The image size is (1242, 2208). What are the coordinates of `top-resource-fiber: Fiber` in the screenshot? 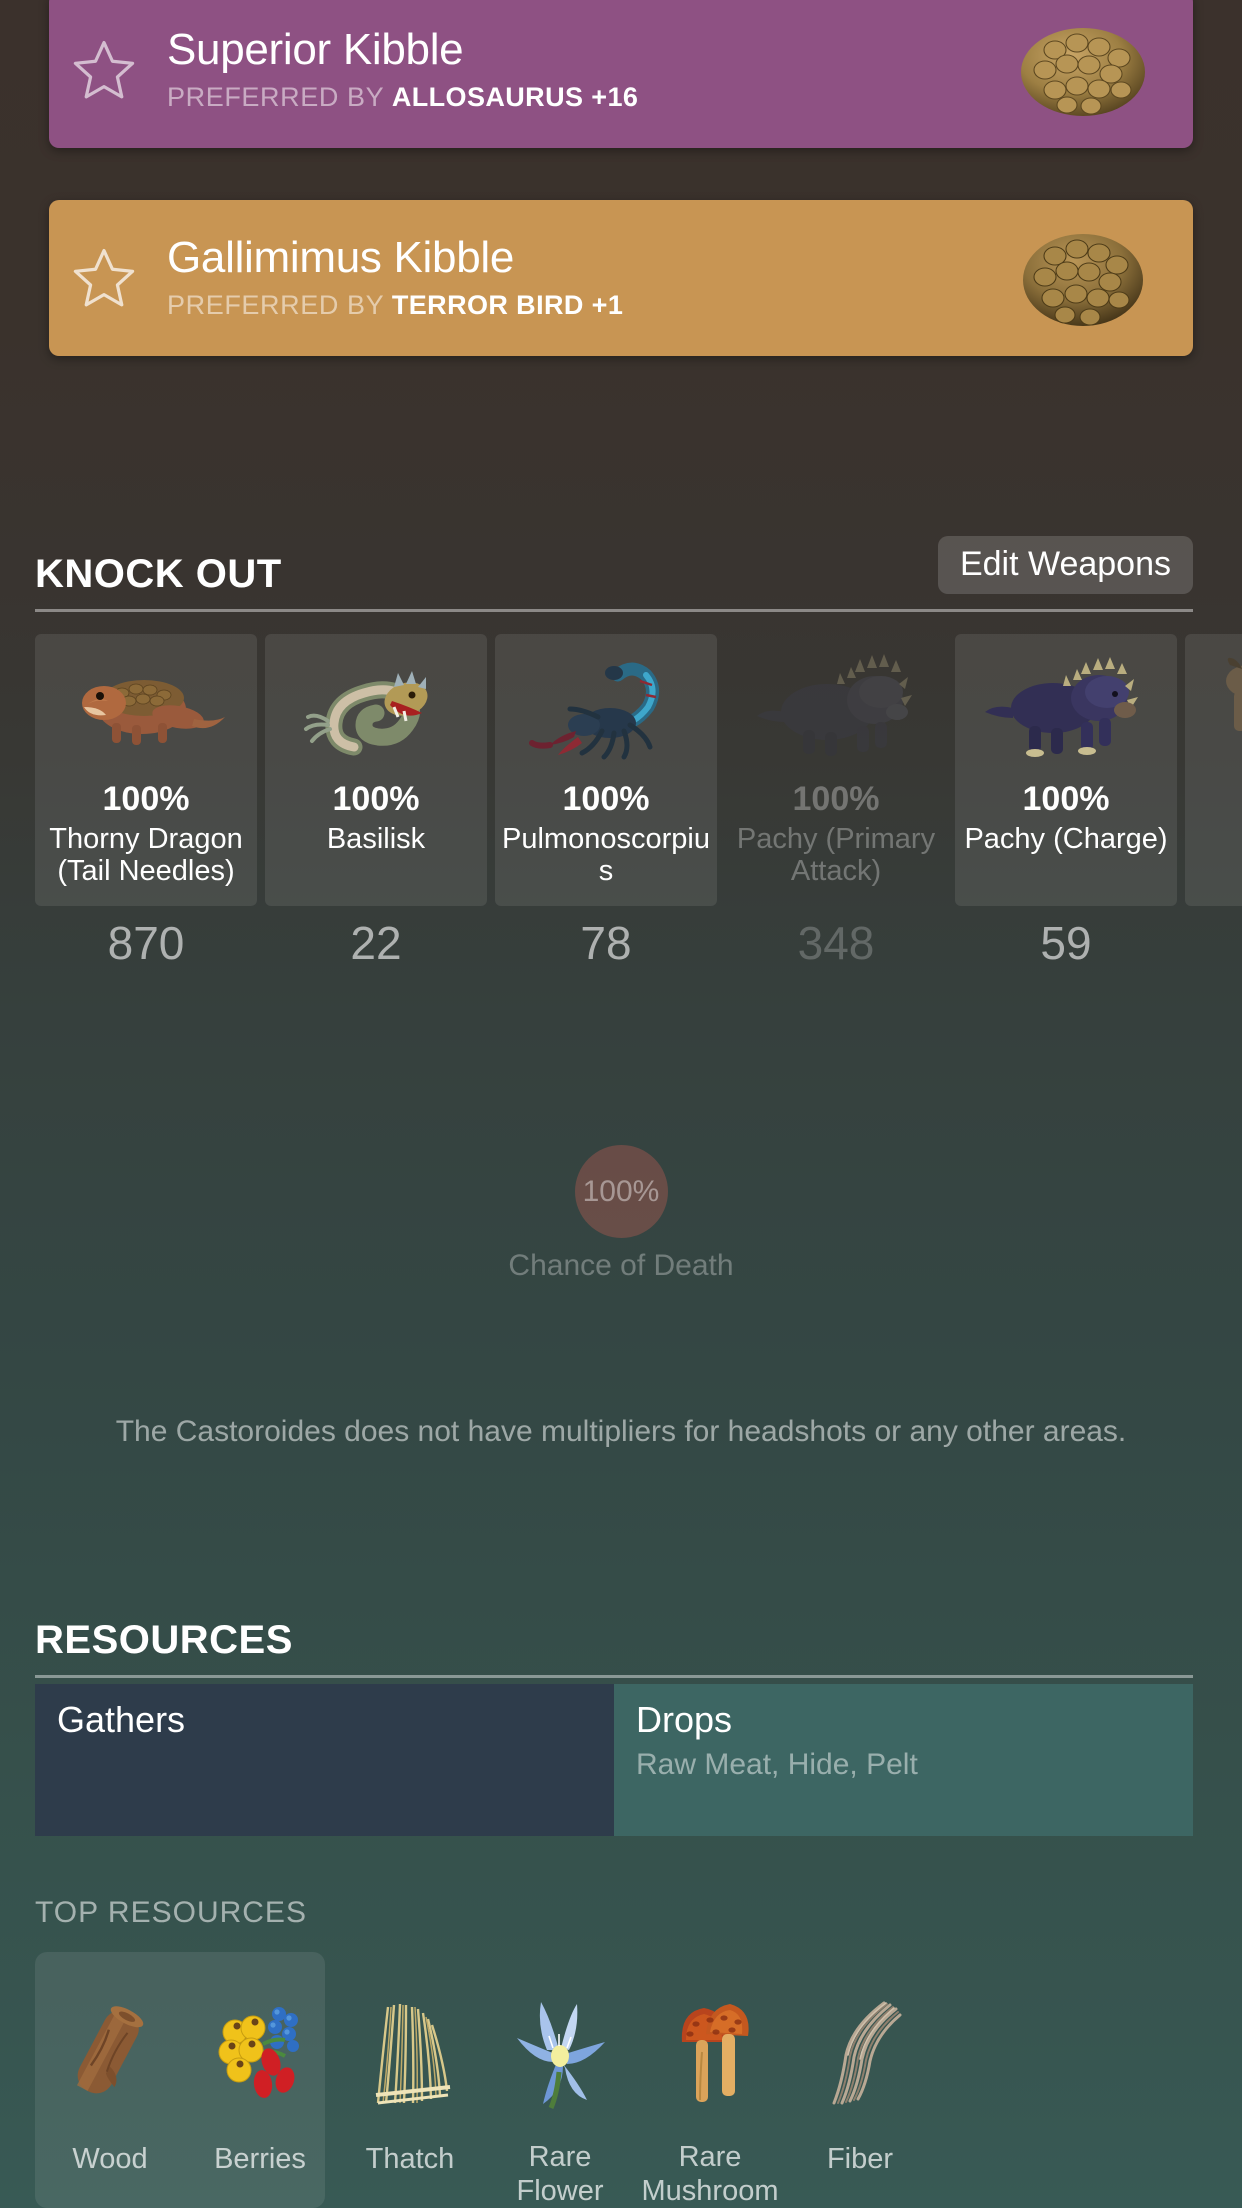 It's located at (860, 2080).